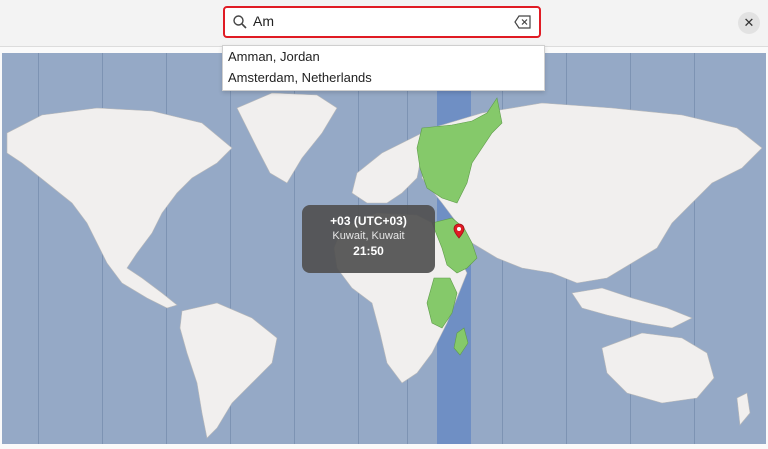  Describe the element at coordinates (368, 251) in the screenshot. I see `timezone-time: 21:50` at that location.